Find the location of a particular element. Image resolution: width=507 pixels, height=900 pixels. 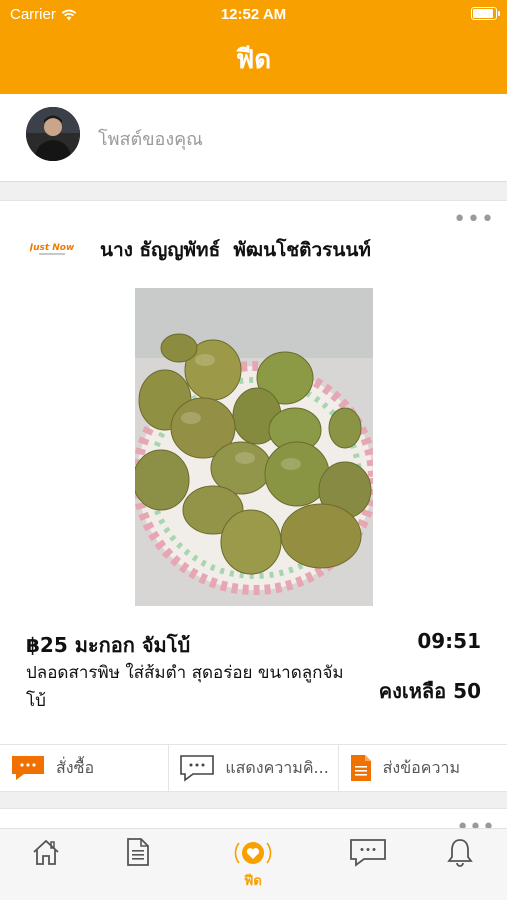

comment-icon is located at coordinates (197, 768).